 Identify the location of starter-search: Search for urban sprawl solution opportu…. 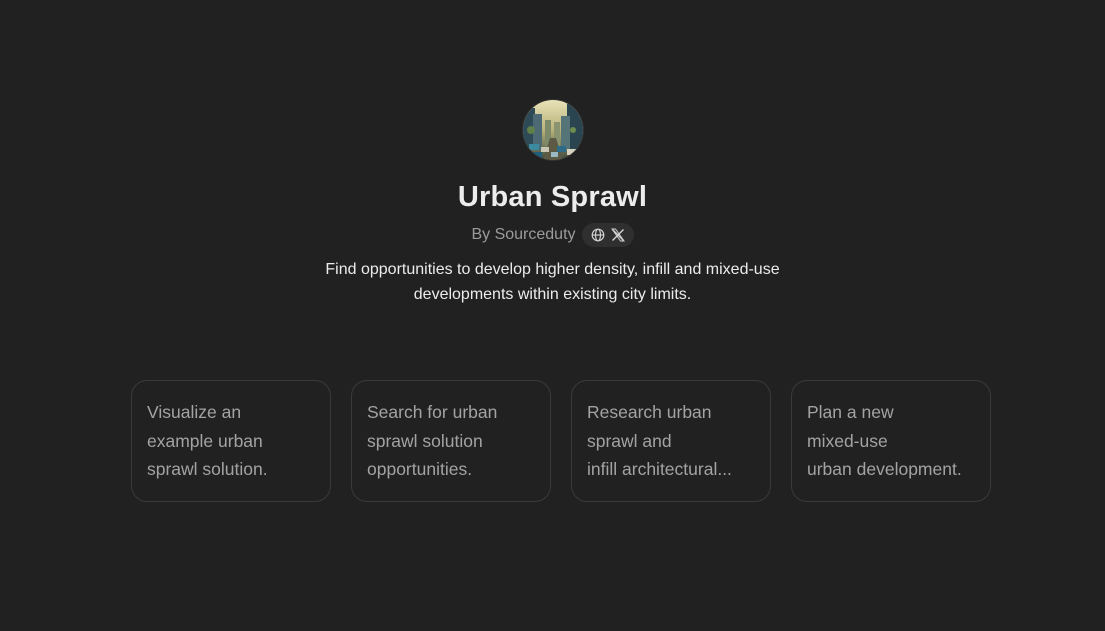
(451, 441).